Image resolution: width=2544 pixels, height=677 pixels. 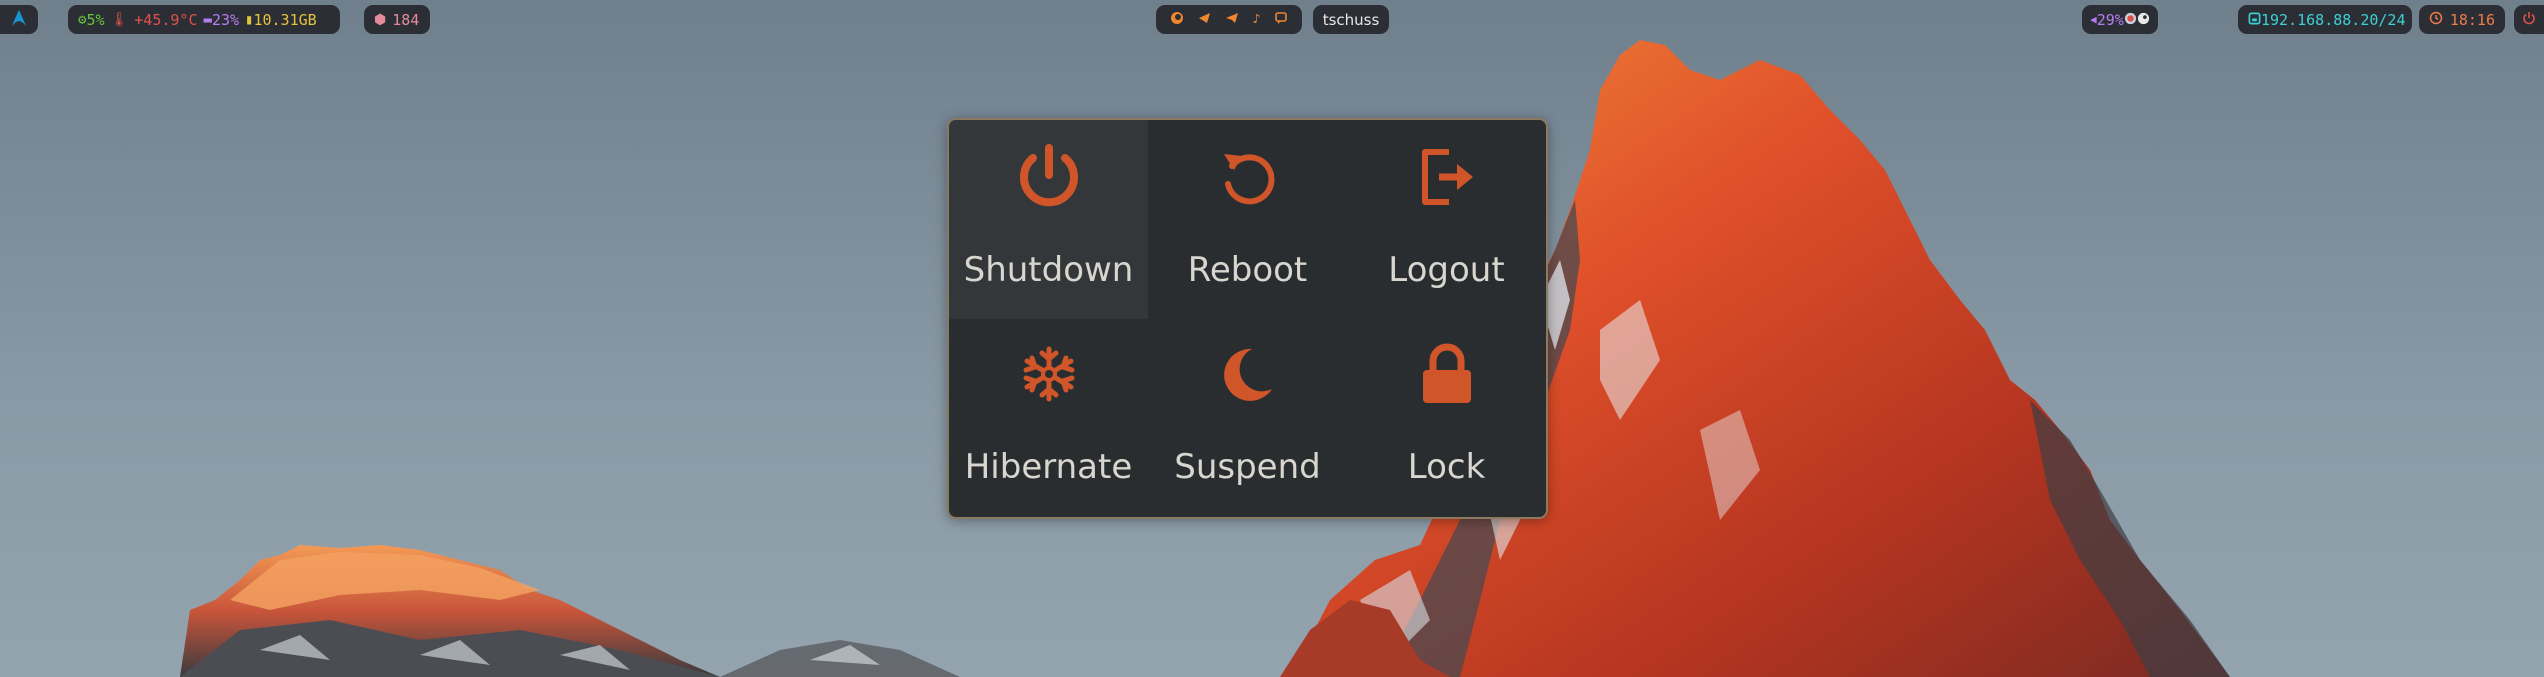 What do you see at coordinates (2143, 20) in the screenshot?
I see `steam-icon` at bounding box center [2143, 20].